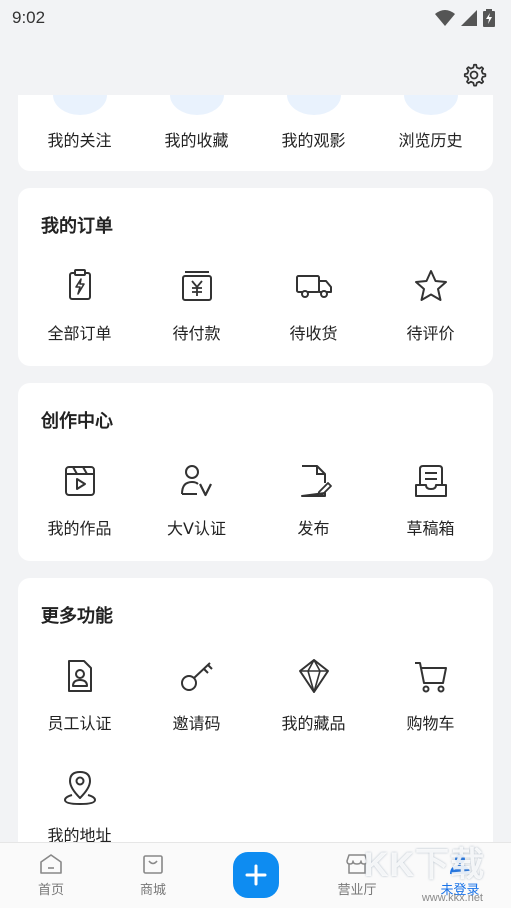 The height and width of the screenshot is (908, 511). Describe the element at coordinates (313, 305) in the screenshot. I see `order-pending-receipt: 待收货` at that location.